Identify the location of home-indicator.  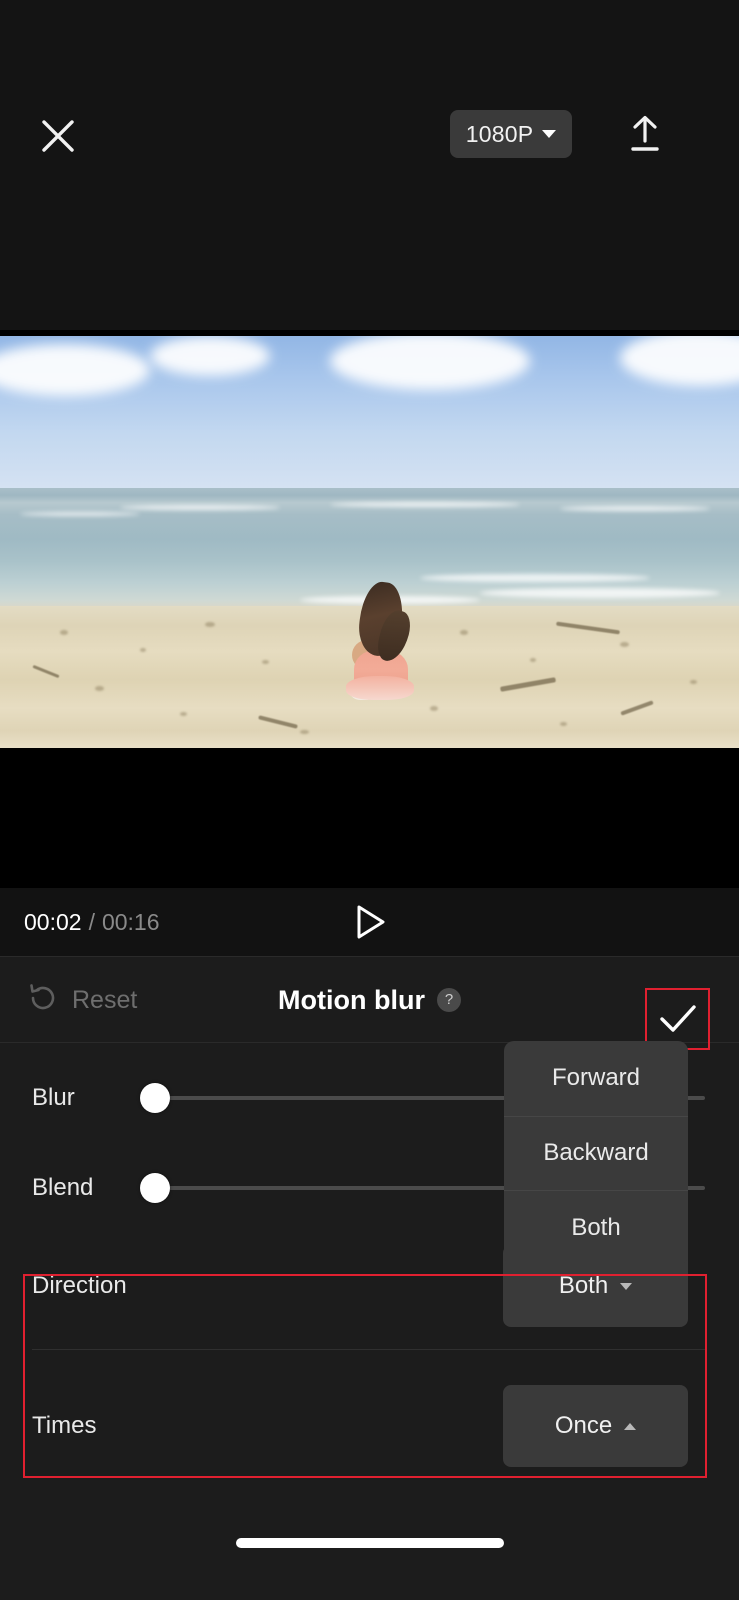
(369, 1543).